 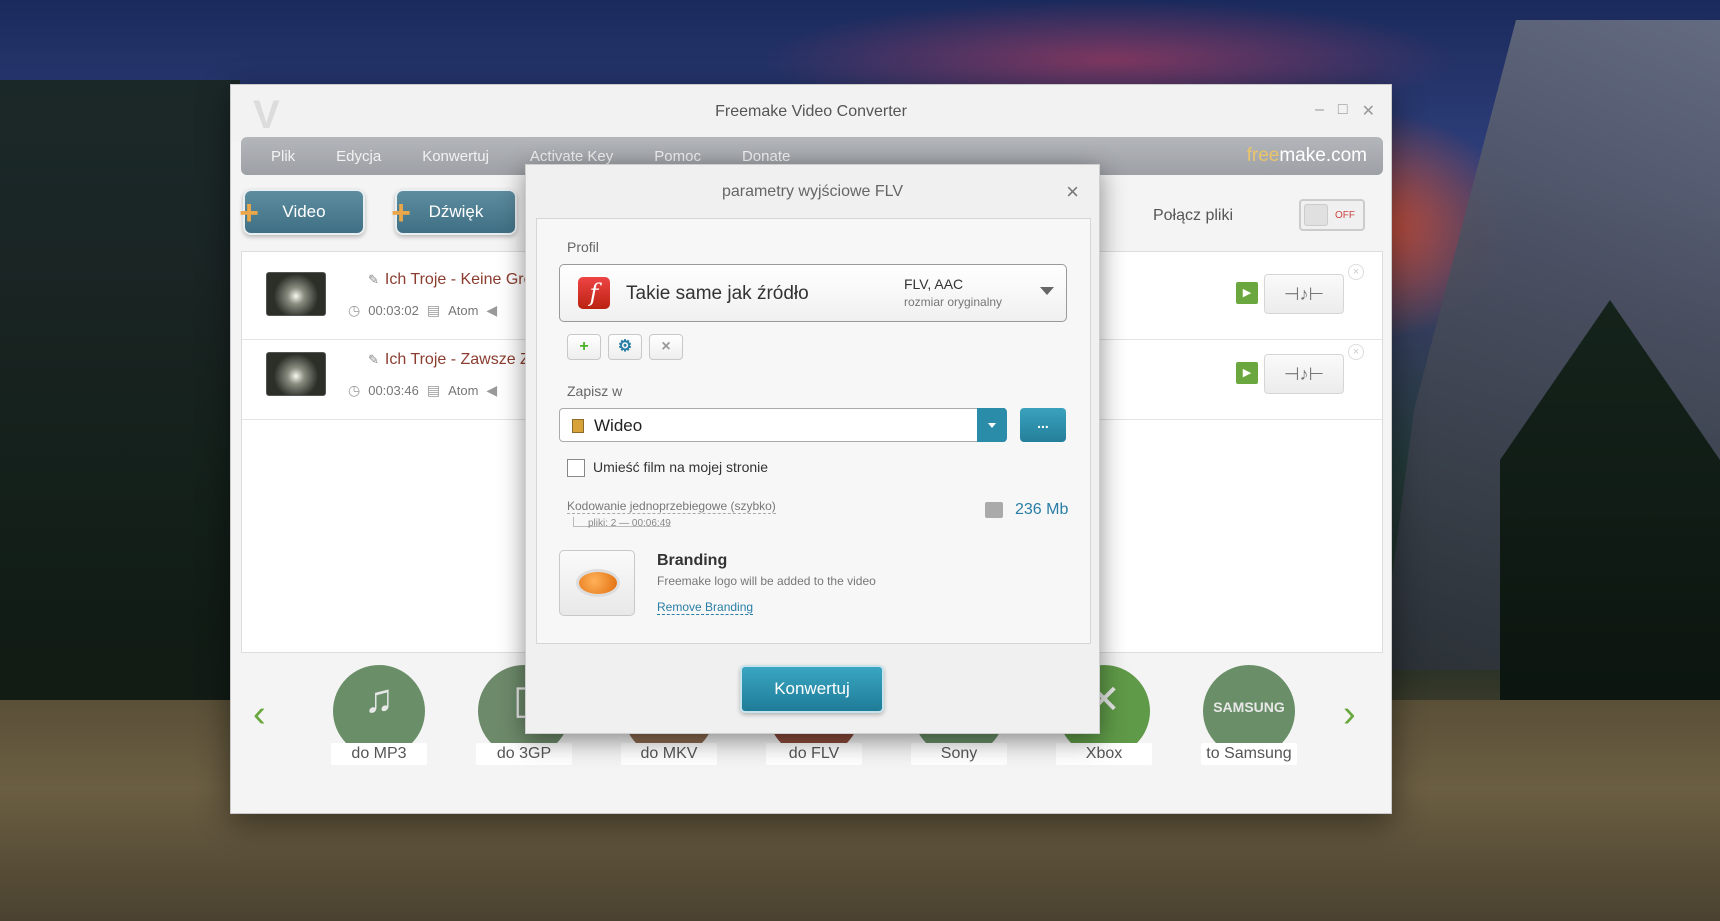 What do you see at coordinates (524, 754) in the screenshot?
I see `format-label: do 3GP` at bounding box center [524, 754].